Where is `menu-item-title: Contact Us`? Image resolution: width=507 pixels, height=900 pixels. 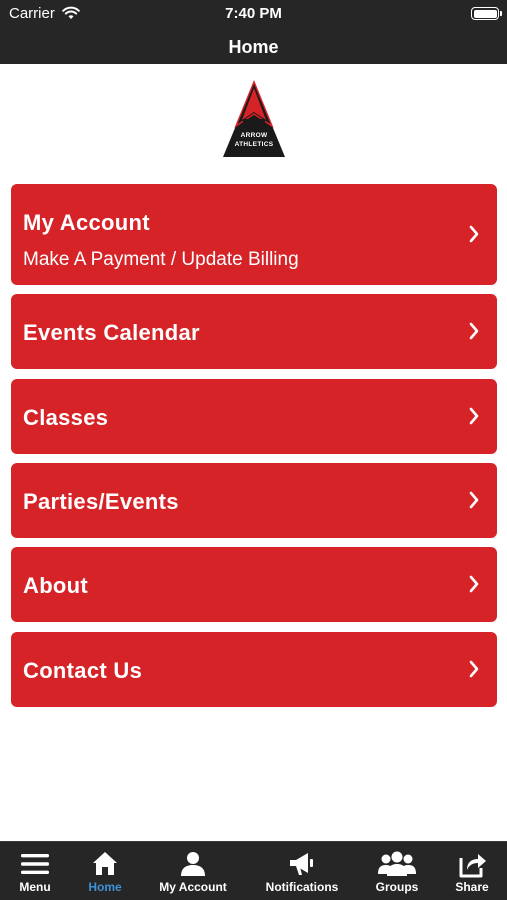 menu-item-title: Contact Us is located at coordinates (83, 670).